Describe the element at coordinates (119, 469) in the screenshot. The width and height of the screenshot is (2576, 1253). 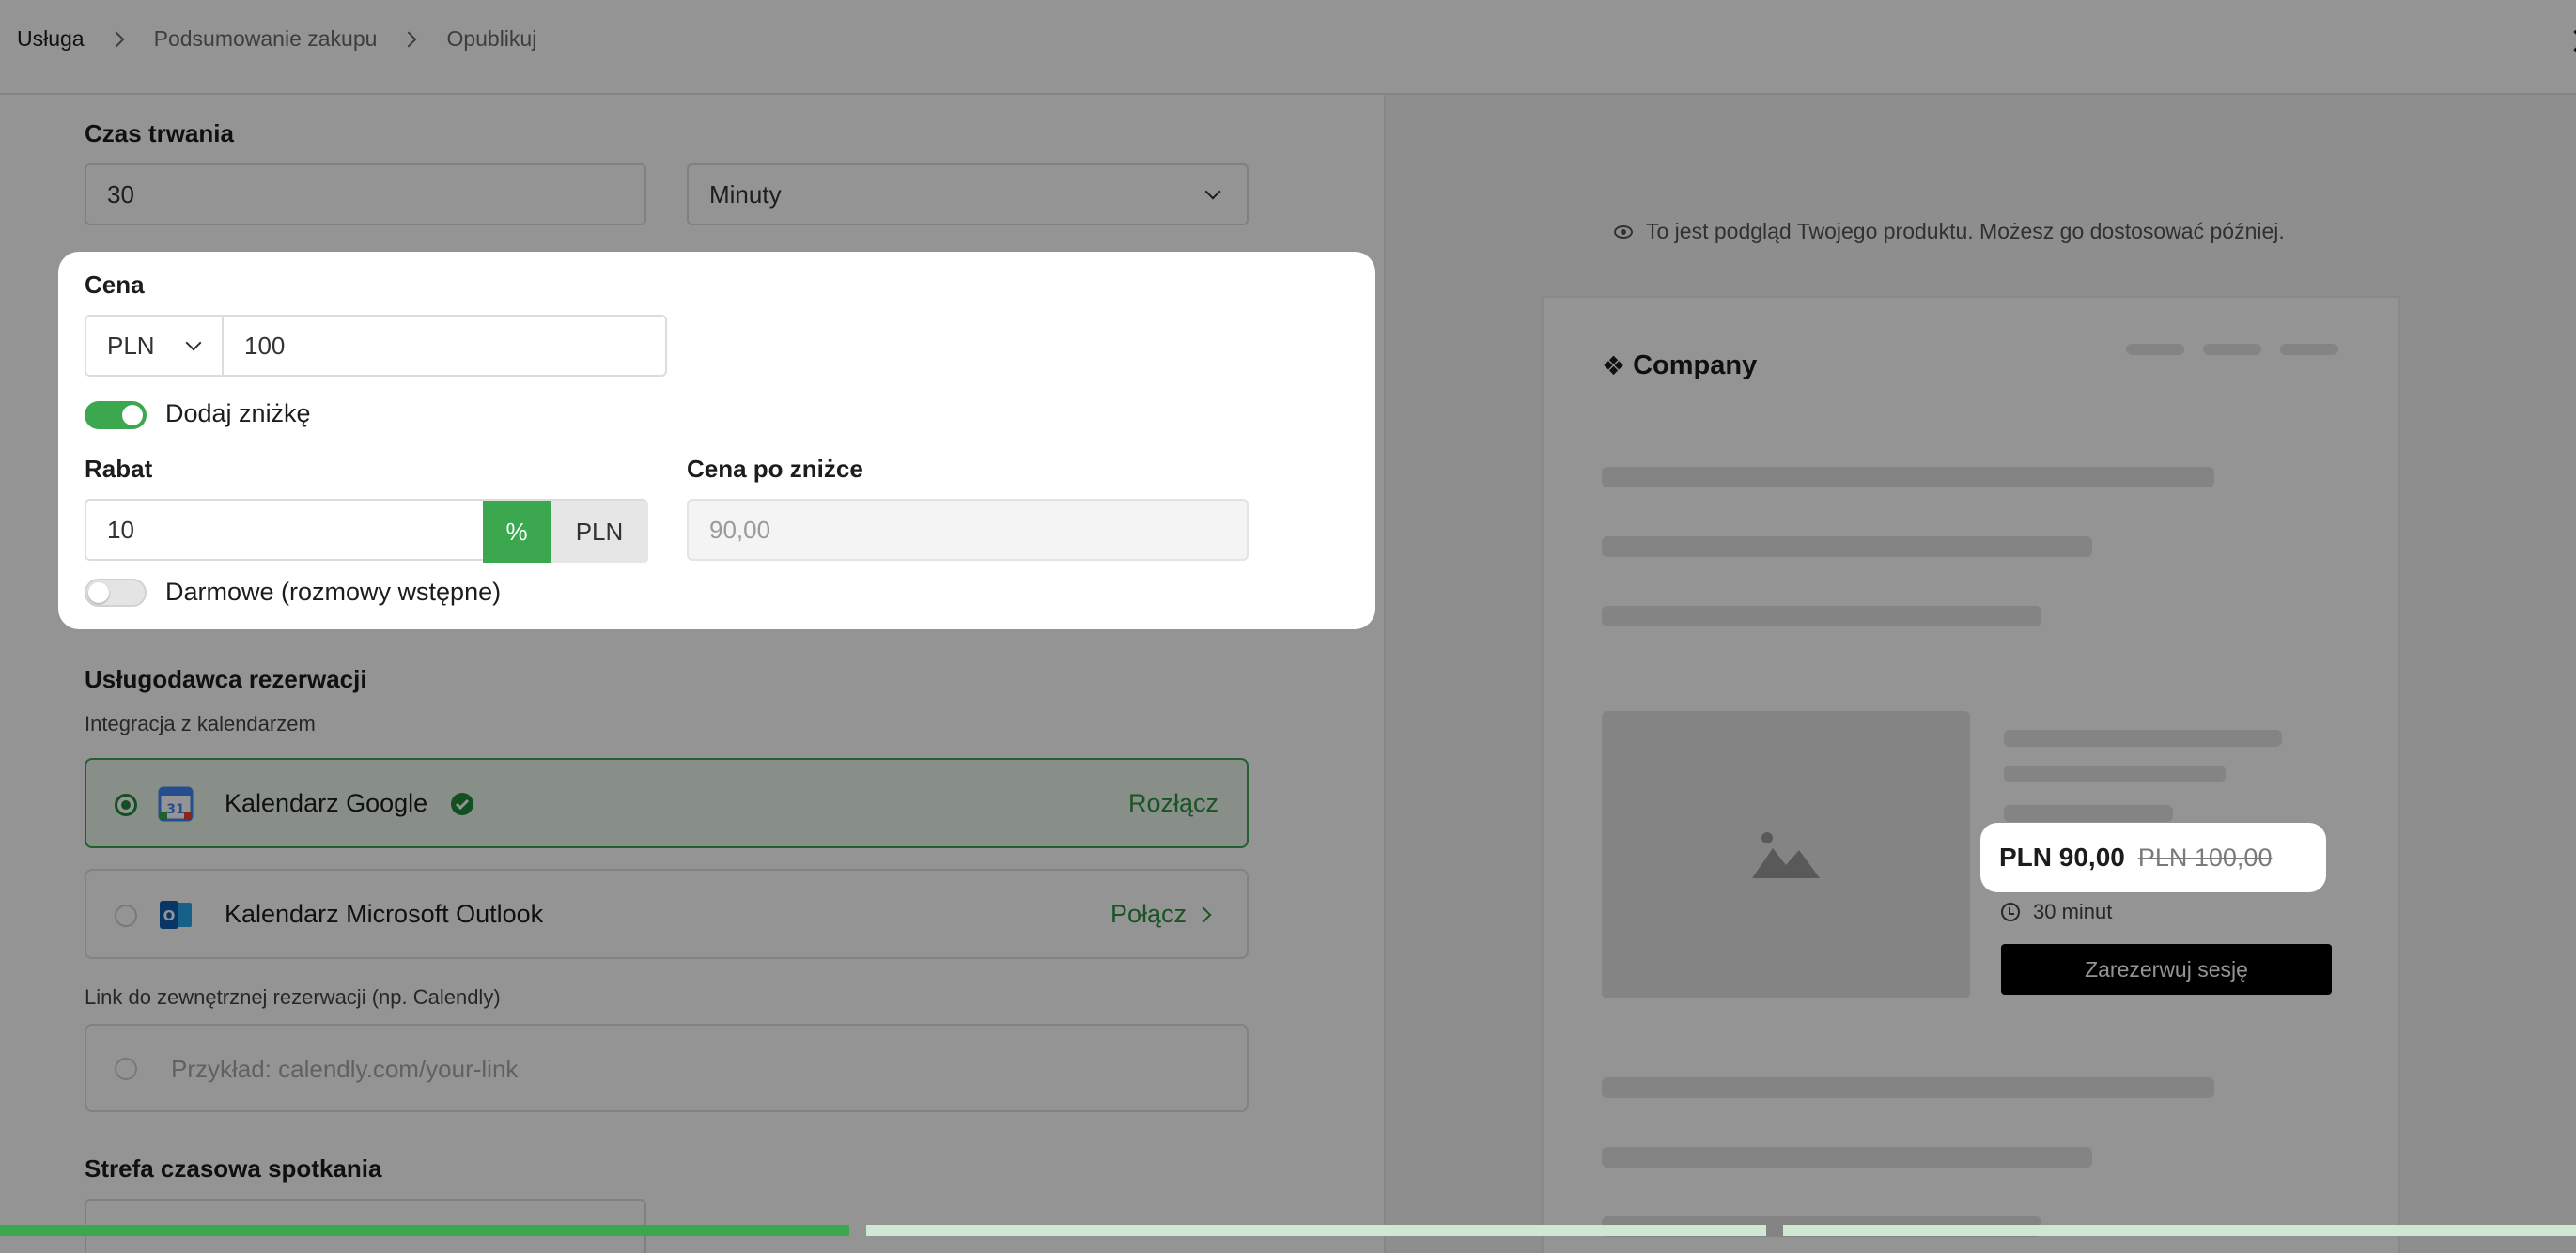
I see `discount-label: Rabat` at that location.